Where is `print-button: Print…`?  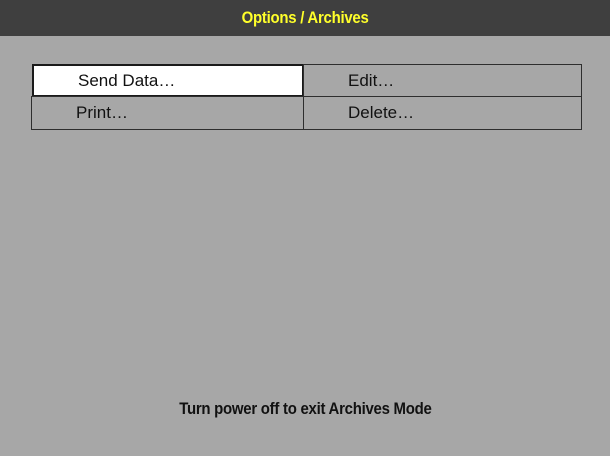 print-button: Print… is located at coordinates (167, 113).